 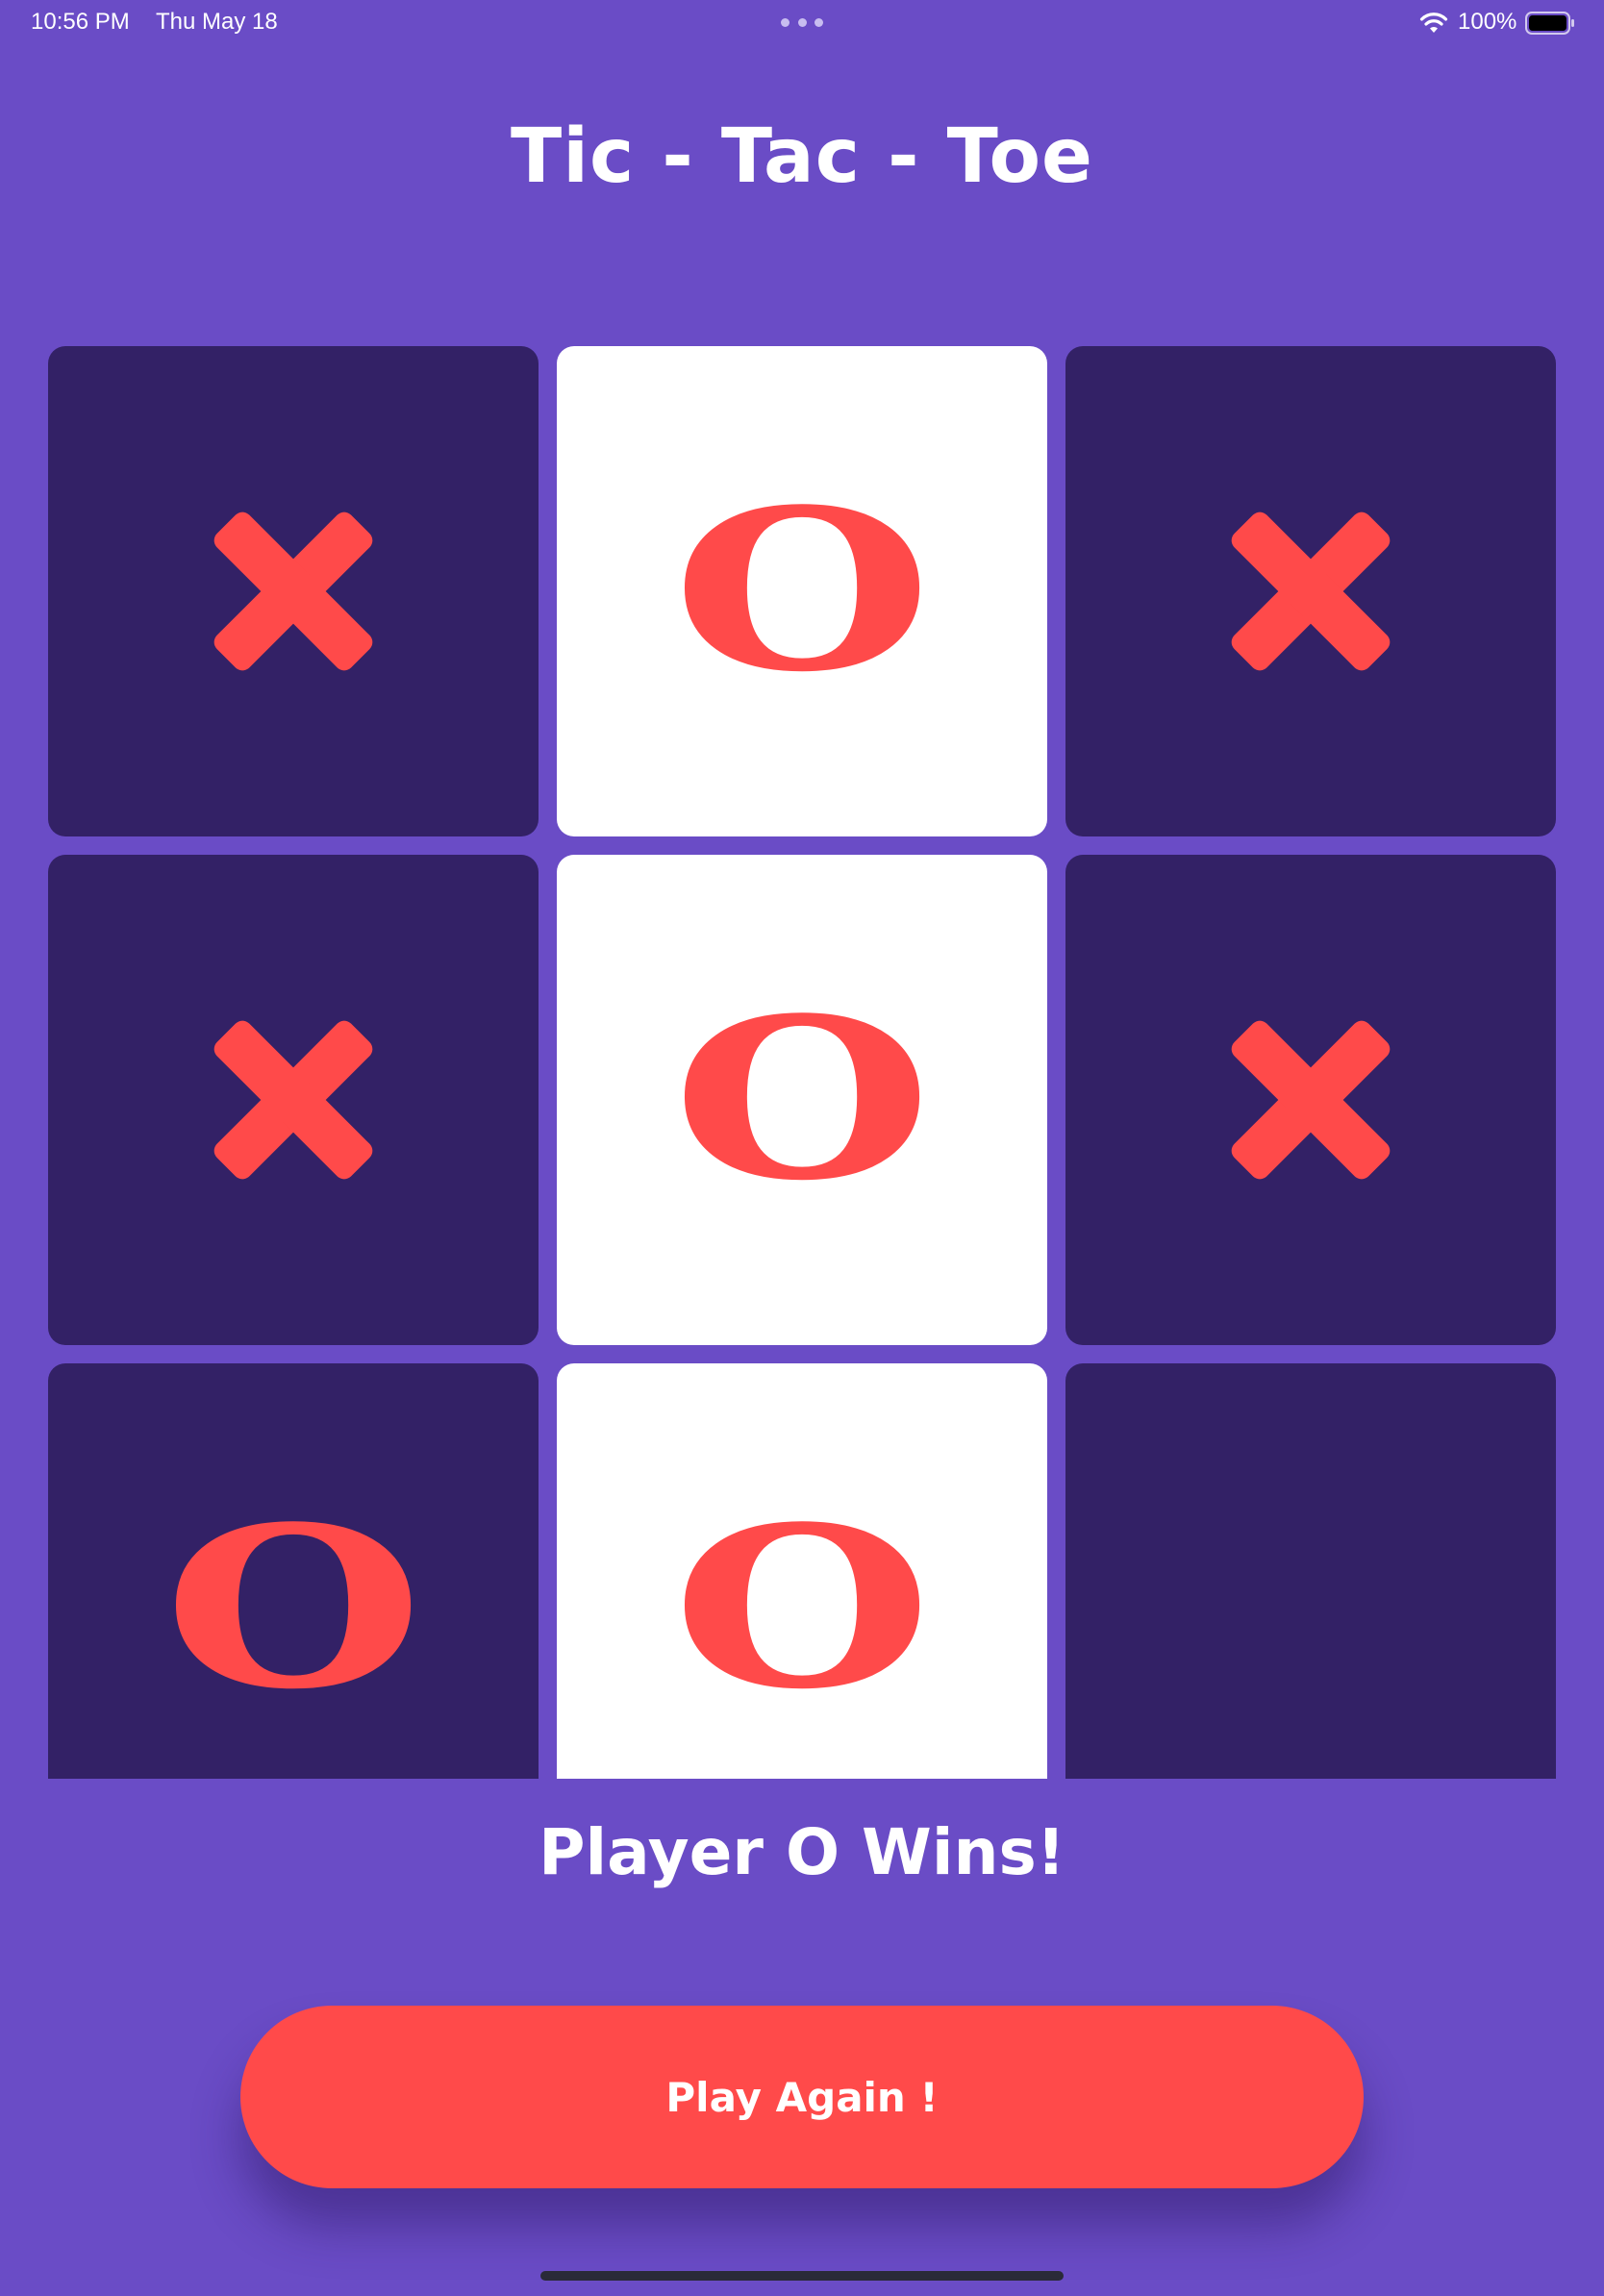 I want to click on home-indicator, so click(x=802, y=2276).